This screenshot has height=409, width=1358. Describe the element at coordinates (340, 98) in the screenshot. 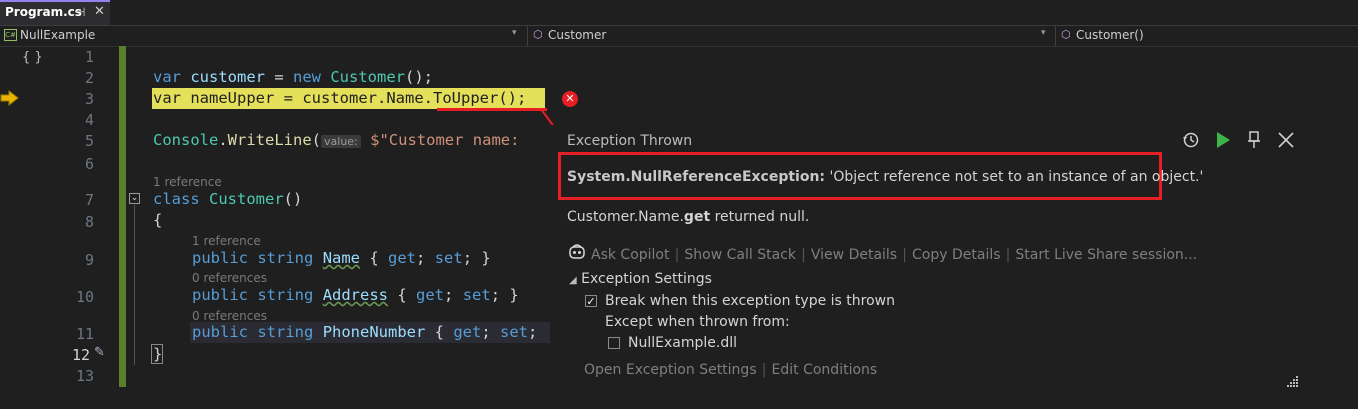

I see `code-line-3: var nameUpper = customer.Name.ToUpper();` at that location.